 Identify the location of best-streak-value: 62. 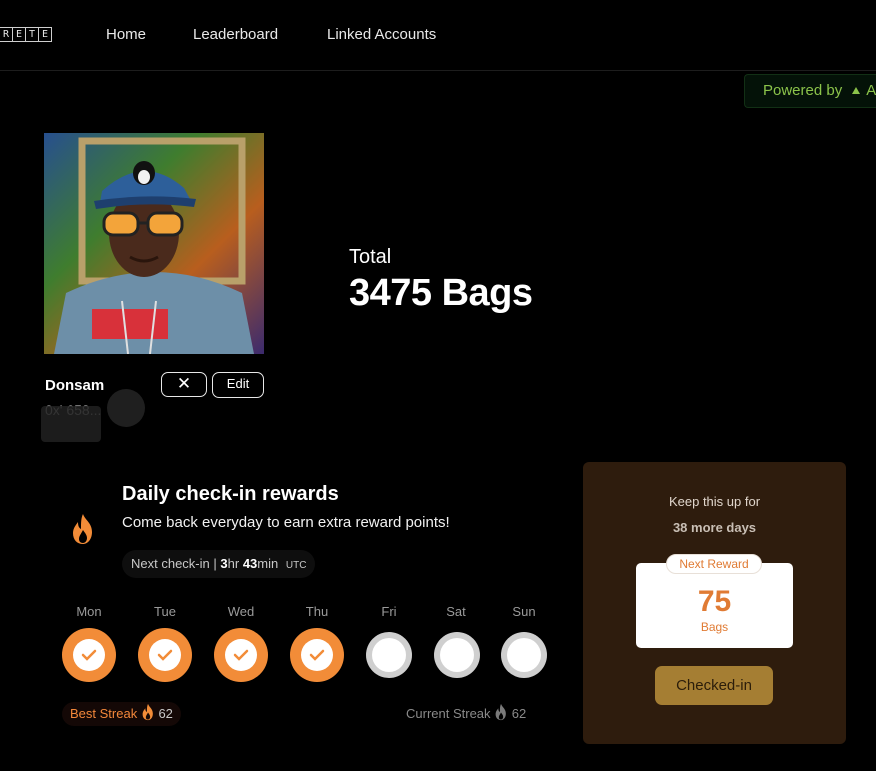
(165, 713).